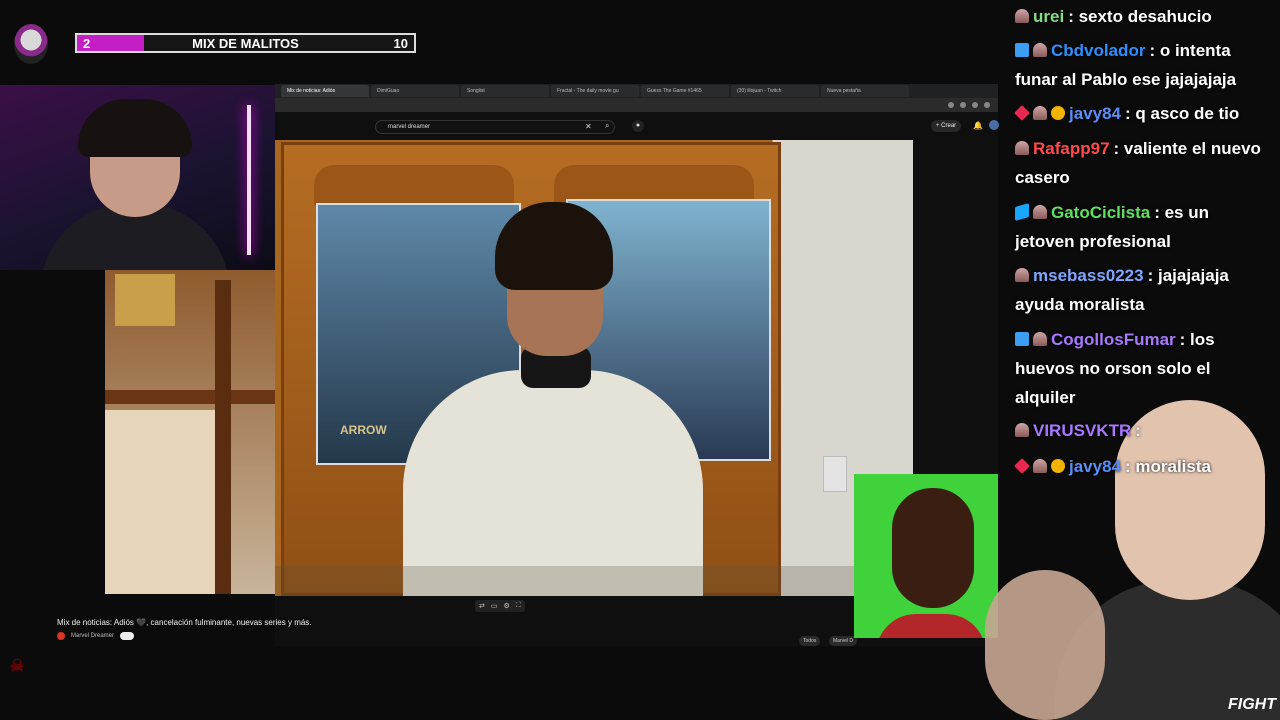 The image size is (1280, 720). Describe the element at coordinates (1182, 113) in the screenshot. I see `chat-text: : q asco de tio` at that location.